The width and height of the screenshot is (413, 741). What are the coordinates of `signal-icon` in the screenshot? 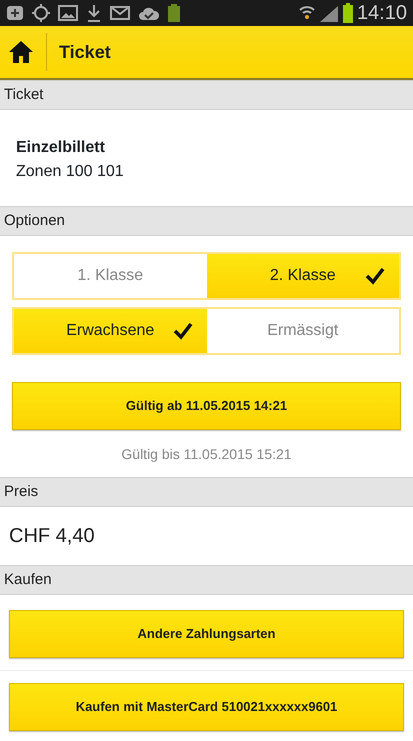 It's located at (328, 13).